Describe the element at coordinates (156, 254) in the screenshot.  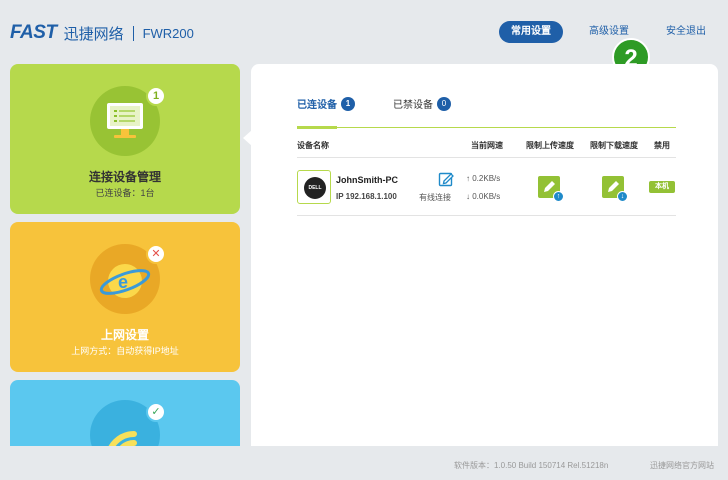
I see `tile-status-badge: ✕` at that location.